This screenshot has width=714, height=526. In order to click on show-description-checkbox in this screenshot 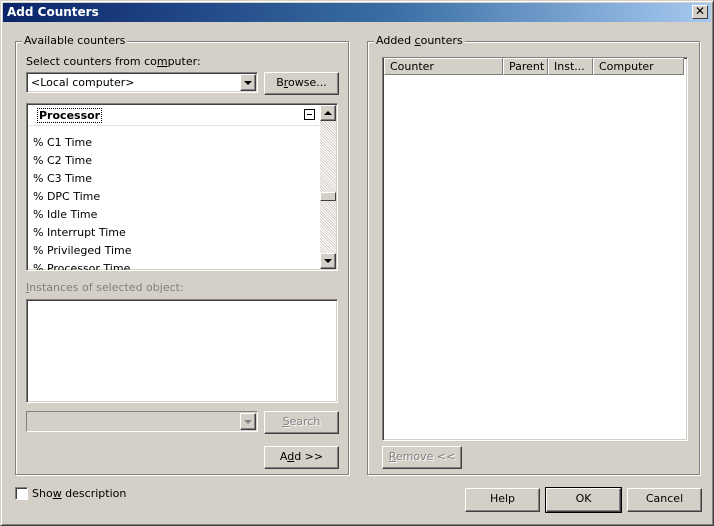, I will do `click(21, 493)`.